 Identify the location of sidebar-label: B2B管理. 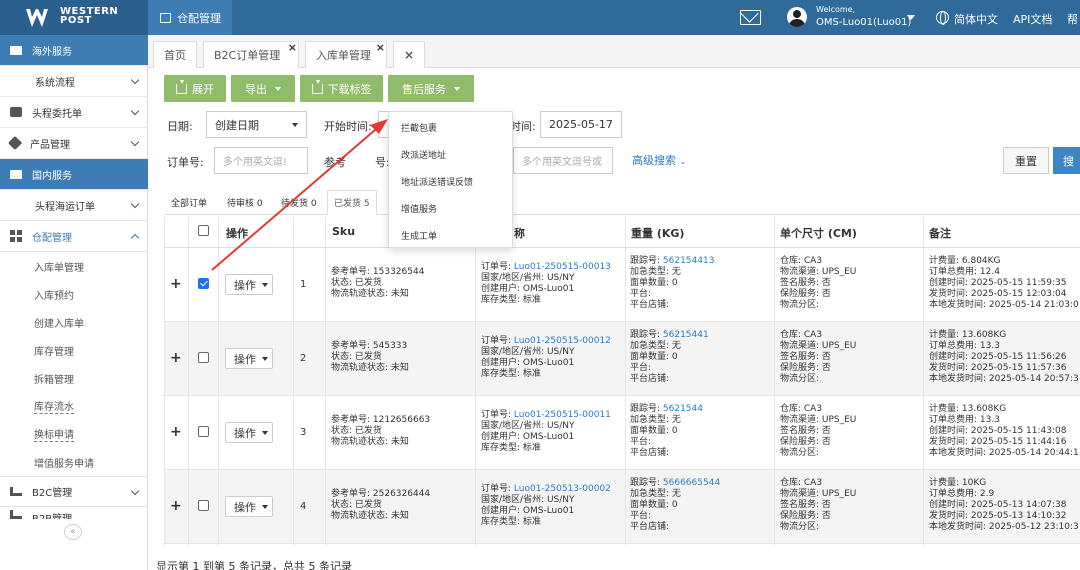
(52, 514).